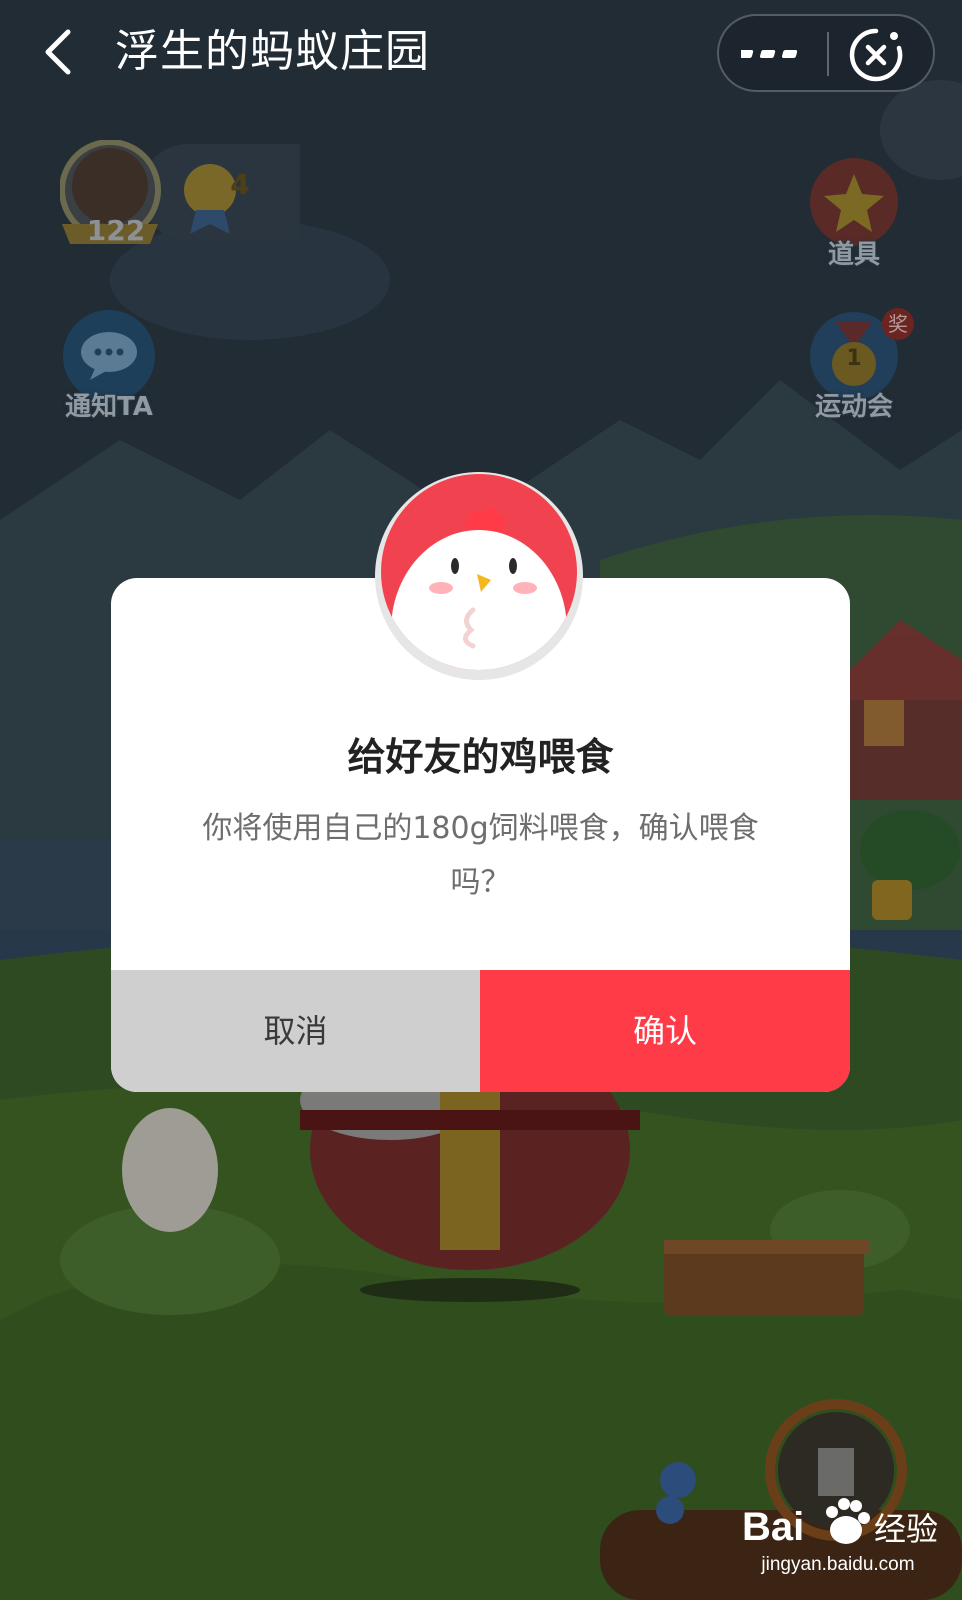 The height and width of the screenshot is (1600, 962). I want to click on confirm-button: 确认, so click(665, 1031).